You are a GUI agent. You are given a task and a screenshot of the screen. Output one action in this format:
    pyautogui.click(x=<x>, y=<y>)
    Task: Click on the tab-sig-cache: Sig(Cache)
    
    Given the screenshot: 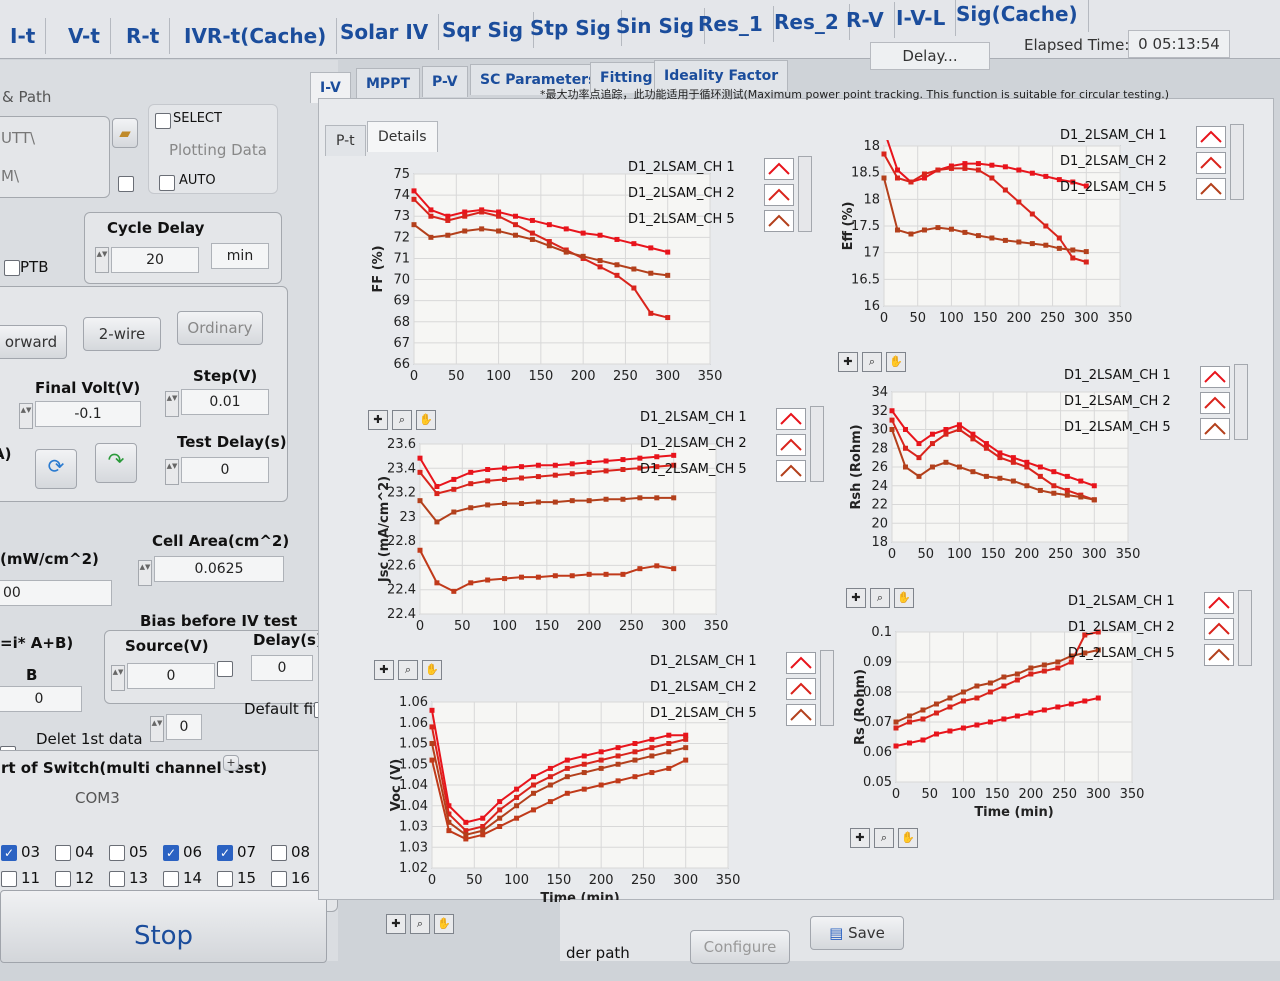 What is the action you would take?
    pyautogui.click(x=1017, y=16)
    